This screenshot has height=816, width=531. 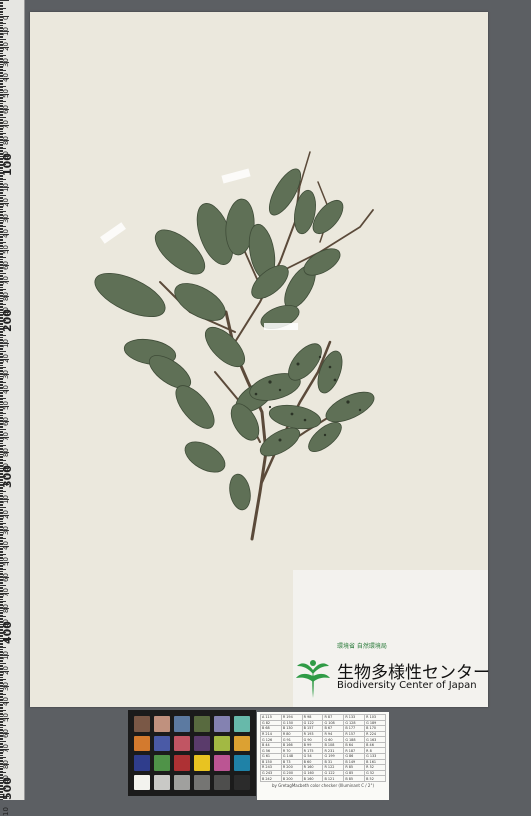 I want to click on ruler-major-label: 200, so click(x=7, y=320).